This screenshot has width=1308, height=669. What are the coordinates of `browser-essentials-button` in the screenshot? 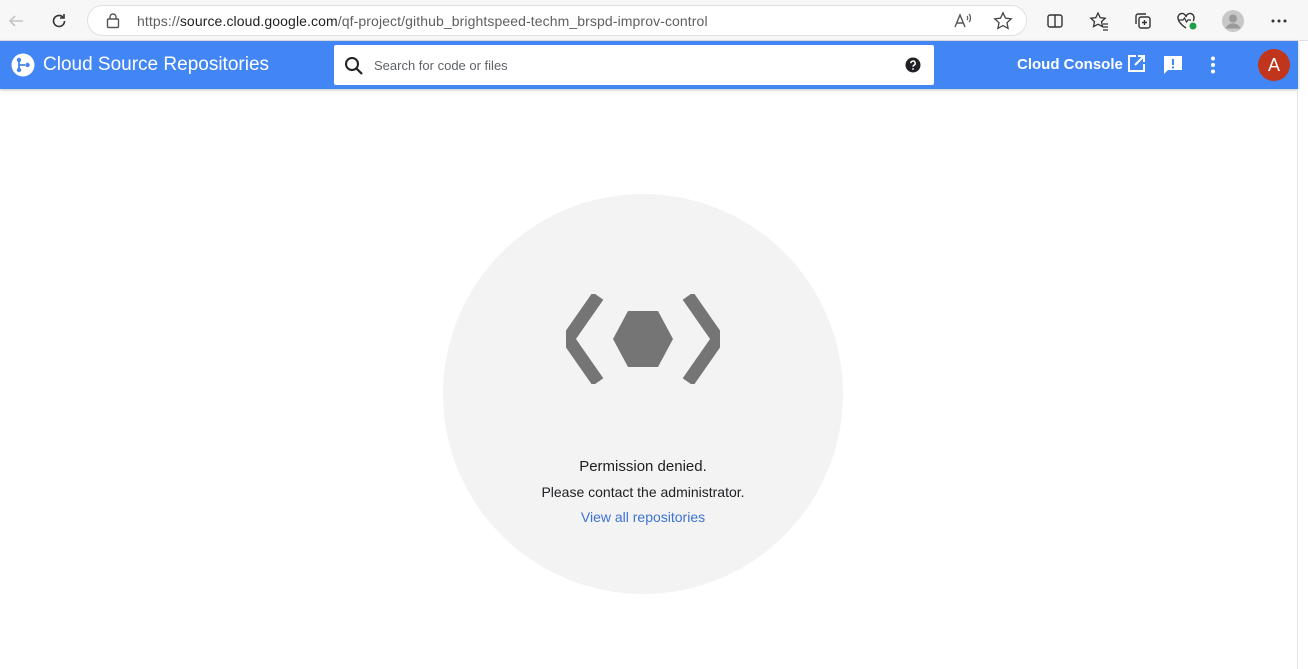 It's located at (1187, 21).